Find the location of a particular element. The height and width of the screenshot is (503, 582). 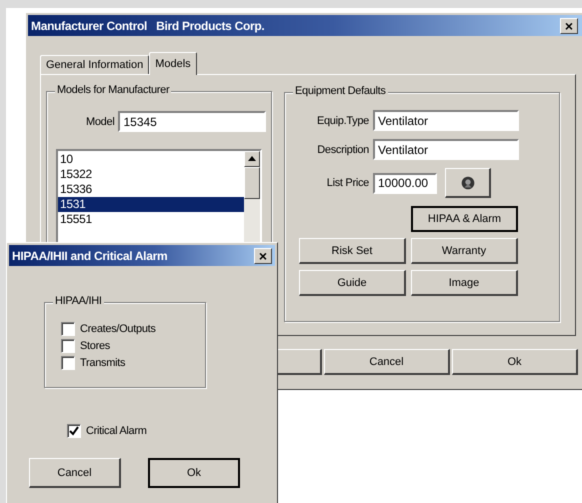

field-label: Description is located at coordinates (342, 150).